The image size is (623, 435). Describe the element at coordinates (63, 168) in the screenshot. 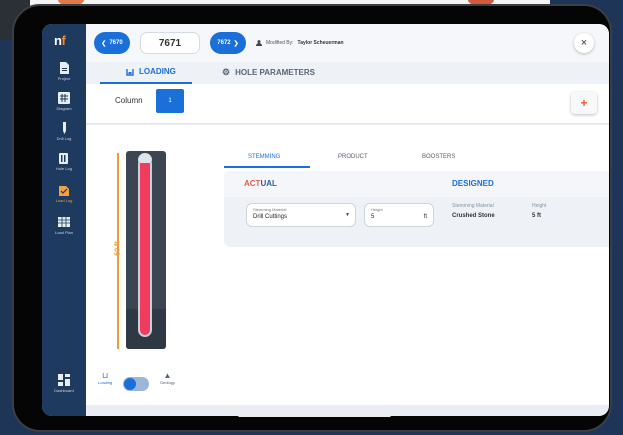

I see `sidebar-item-label: Hole Log` at that location.